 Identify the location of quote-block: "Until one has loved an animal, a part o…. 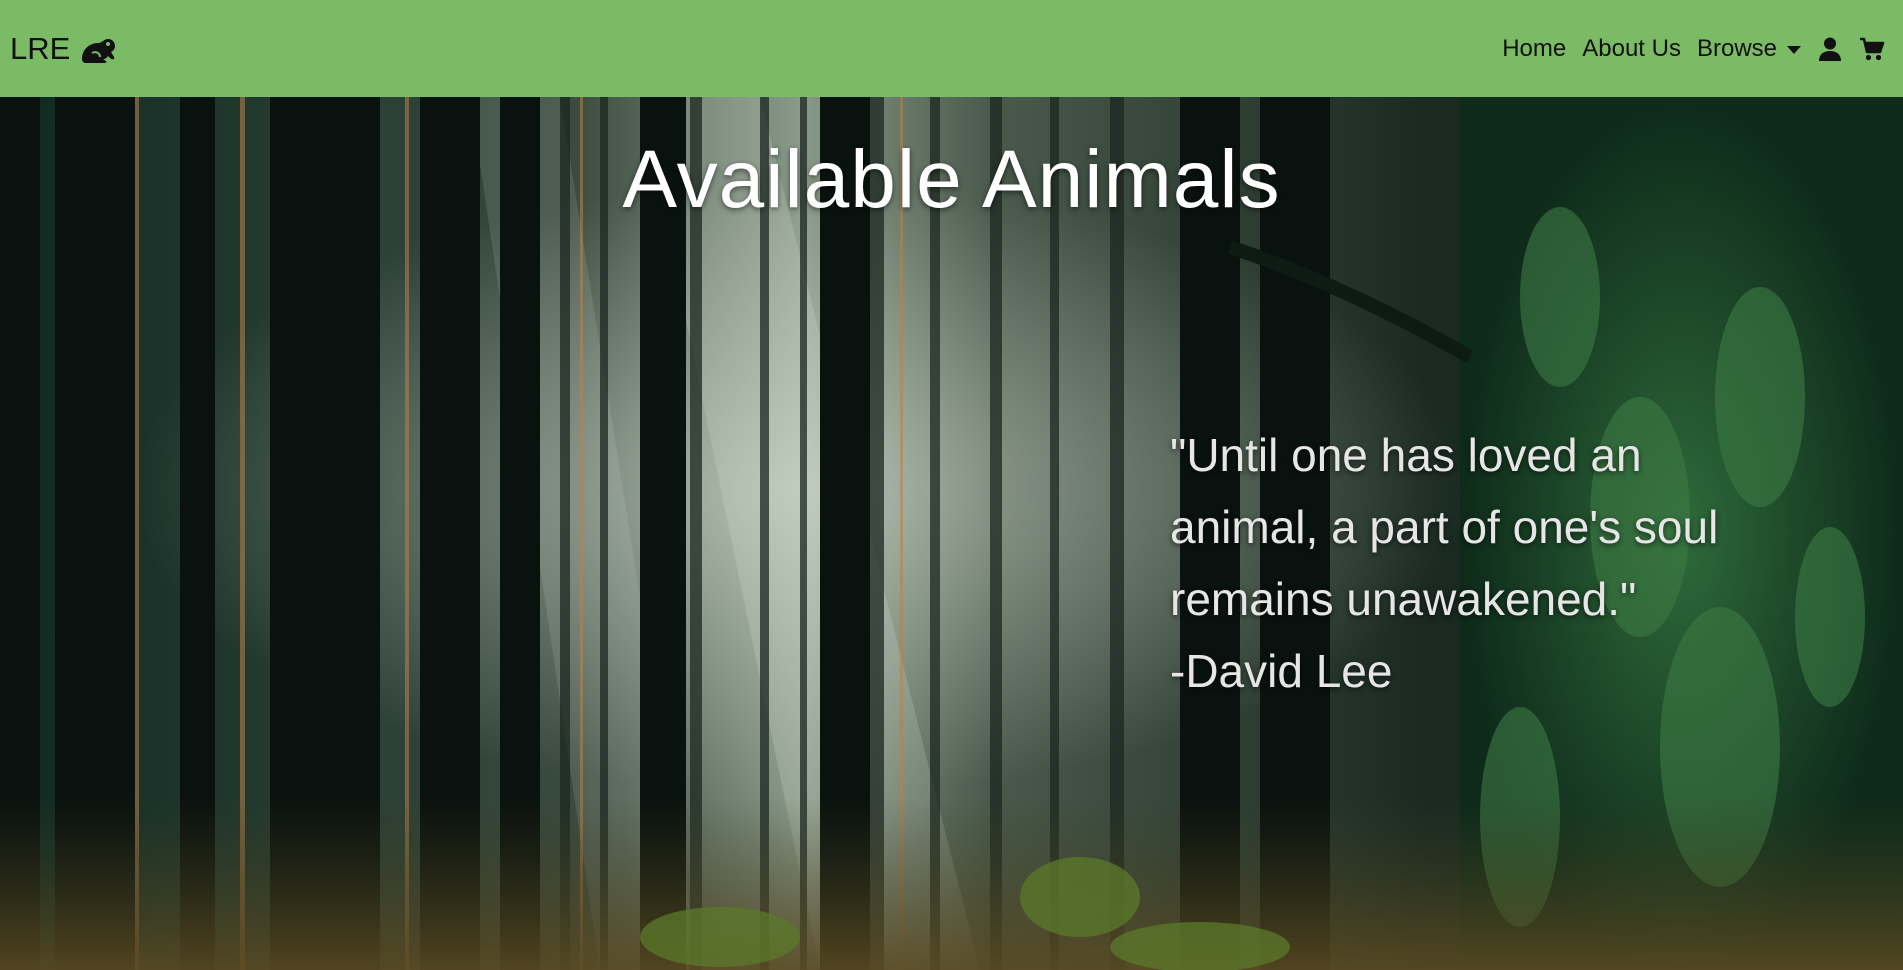
(1480, 563).